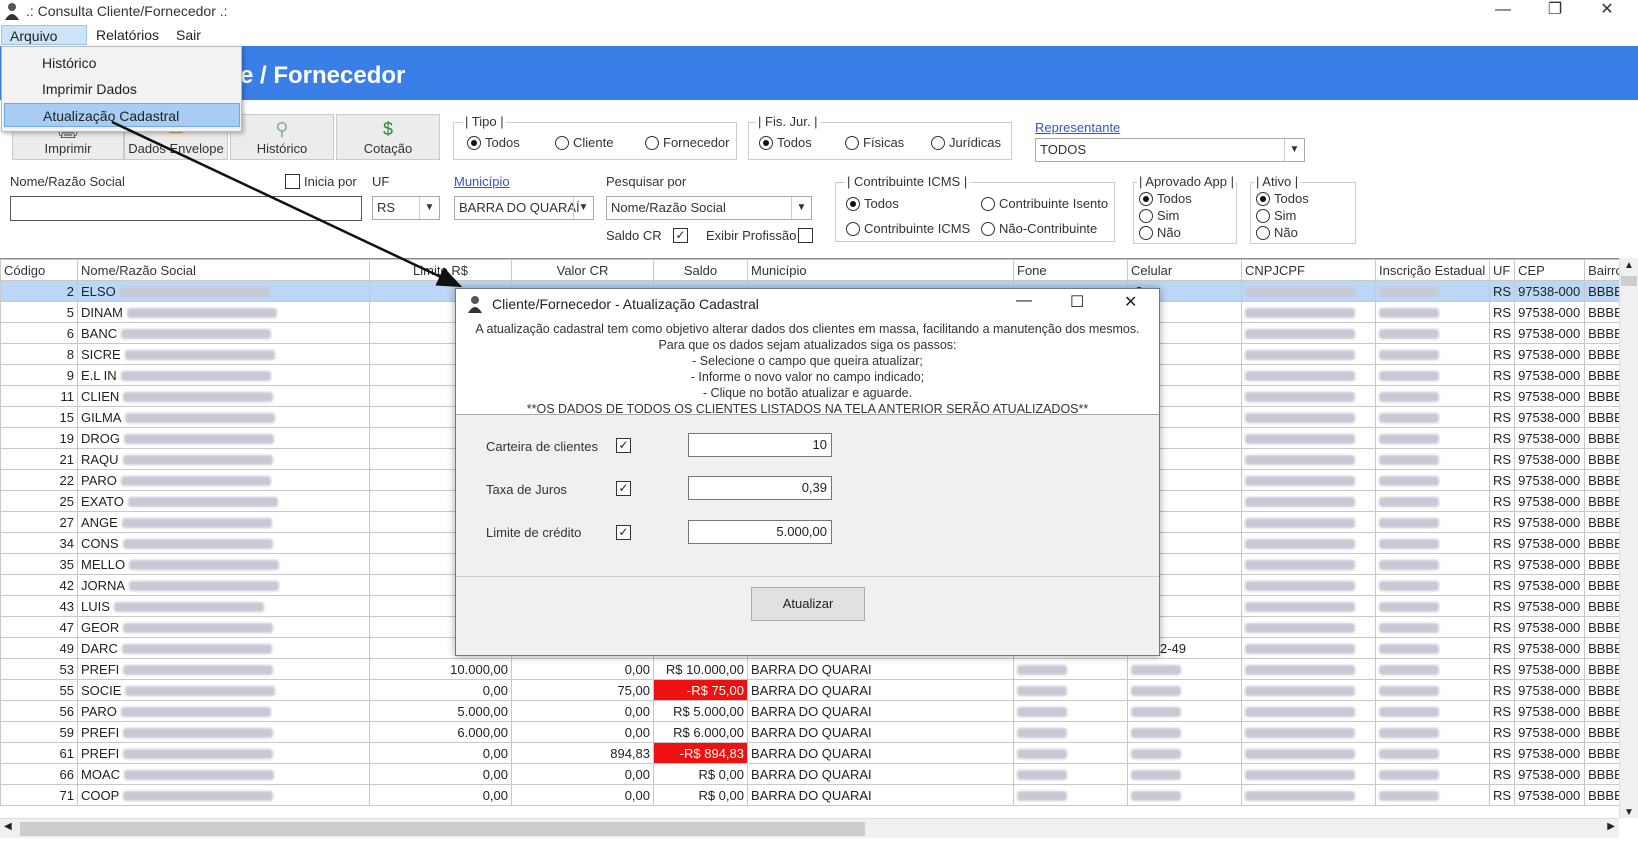 This screenshot has width=1638, height=850. I want to click on cell-nome: PREFI, so click(223, 669).